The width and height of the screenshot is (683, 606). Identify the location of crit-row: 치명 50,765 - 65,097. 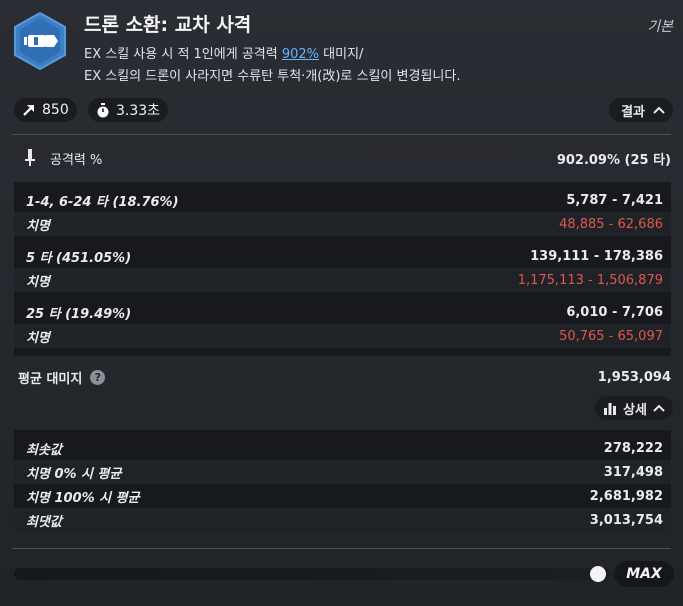
(342, 336).